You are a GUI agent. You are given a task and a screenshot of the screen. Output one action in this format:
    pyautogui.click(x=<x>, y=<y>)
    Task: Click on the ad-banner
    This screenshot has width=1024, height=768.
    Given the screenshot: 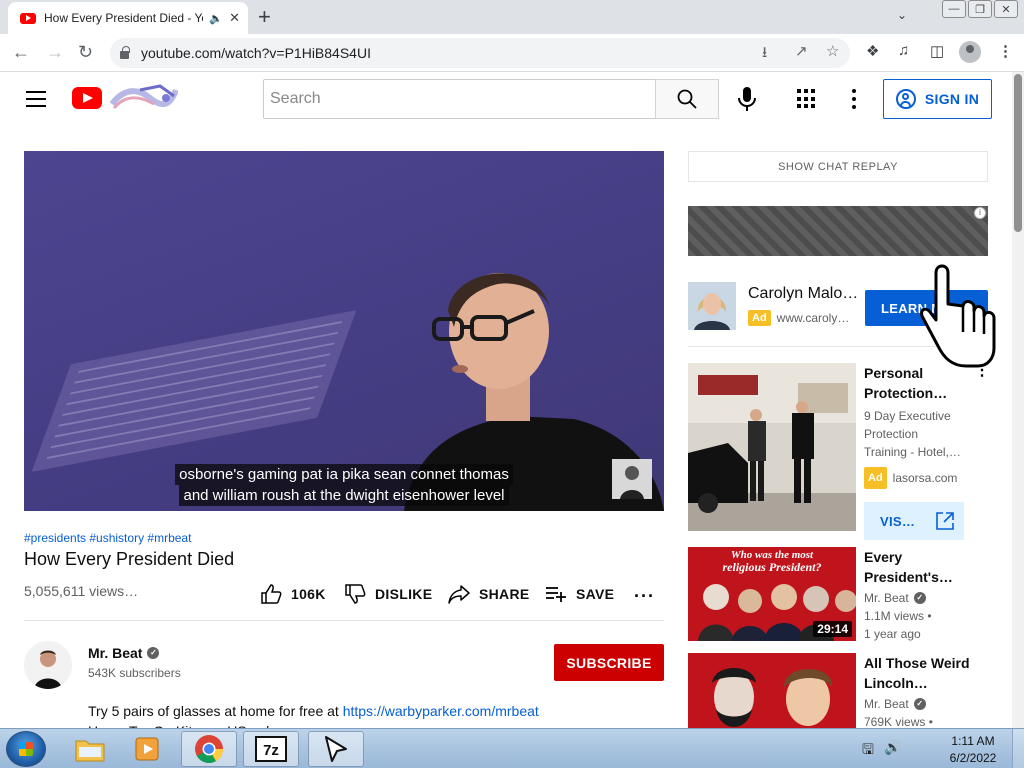 What is the action you would take?
    pyautogui.click(x=838, y=231)
    